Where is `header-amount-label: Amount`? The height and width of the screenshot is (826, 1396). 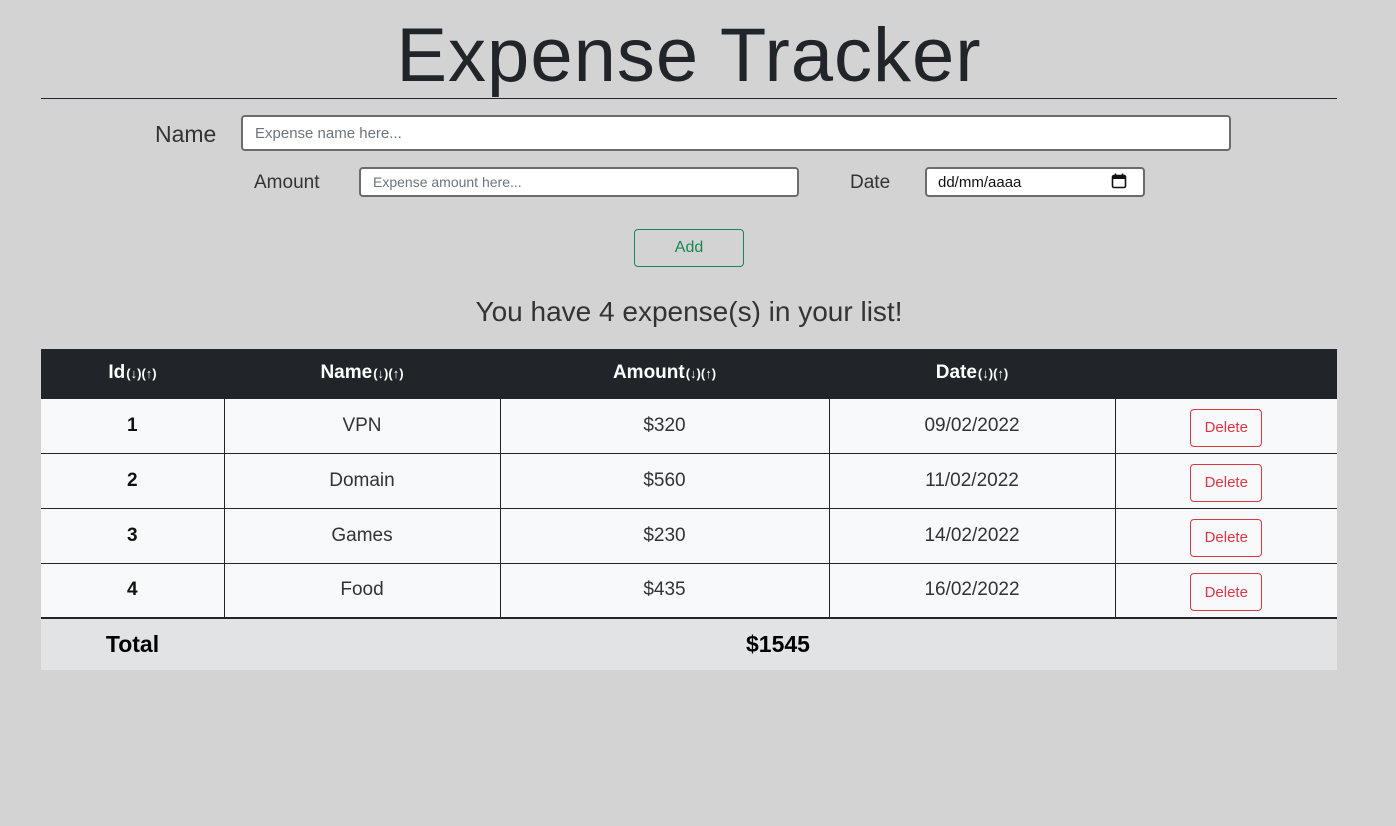 header-amount-label: Amount is located at coordinates (648, 373).